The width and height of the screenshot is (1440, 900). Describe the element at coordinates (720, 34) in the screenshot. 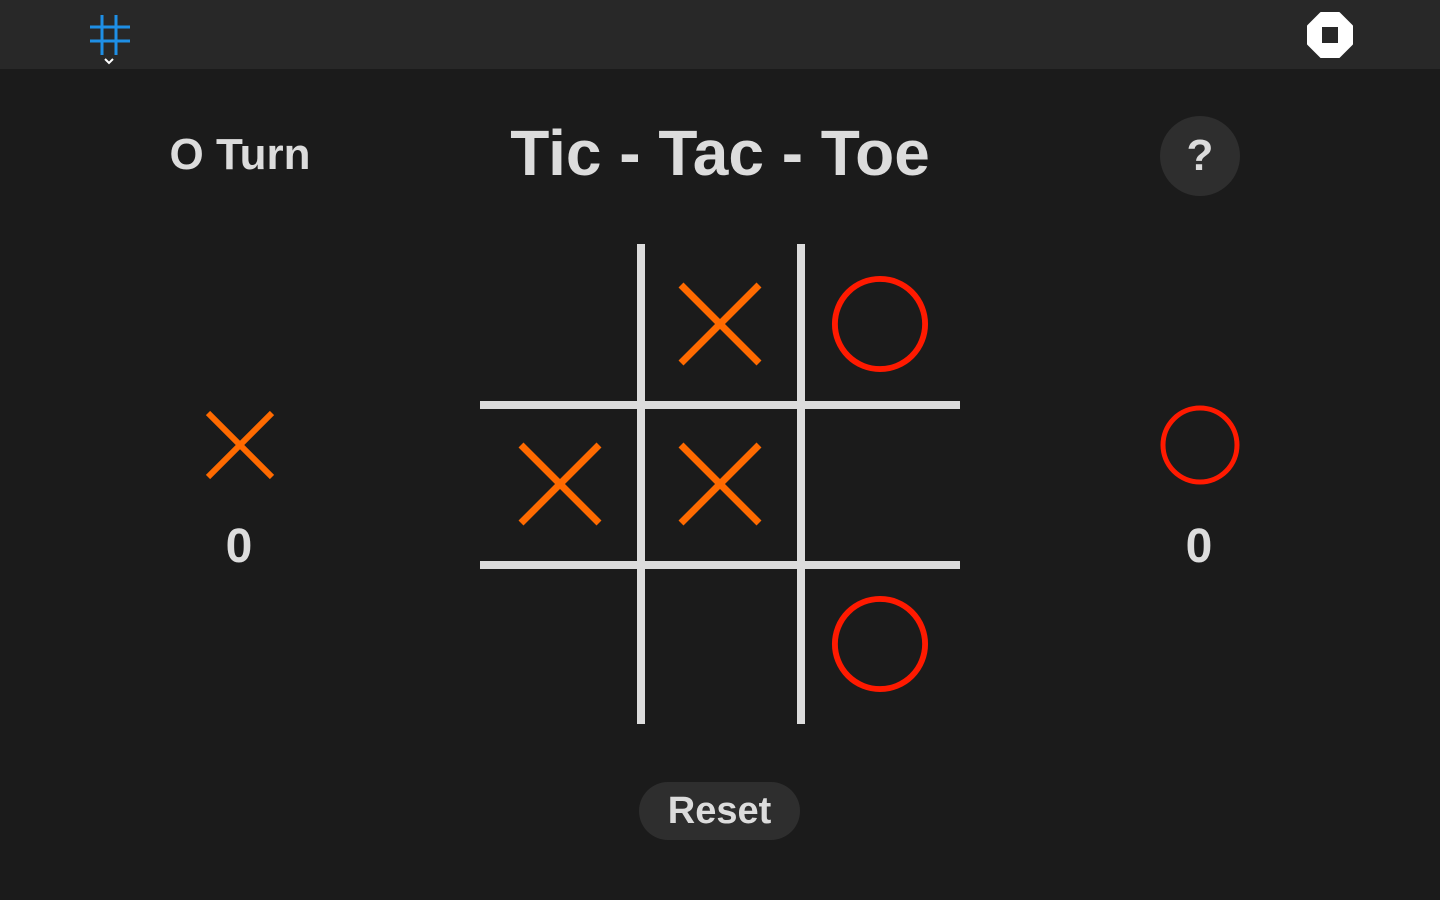

I see `top-bar` at that location.